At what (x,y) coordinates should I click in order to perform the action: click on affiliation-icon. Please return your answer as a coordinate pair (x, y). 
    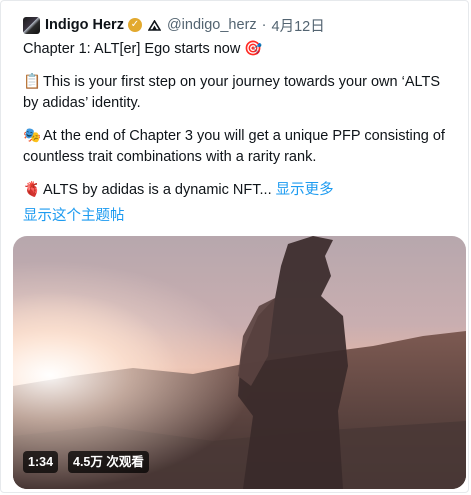
    Looking at the image, I should click on (154, 25).